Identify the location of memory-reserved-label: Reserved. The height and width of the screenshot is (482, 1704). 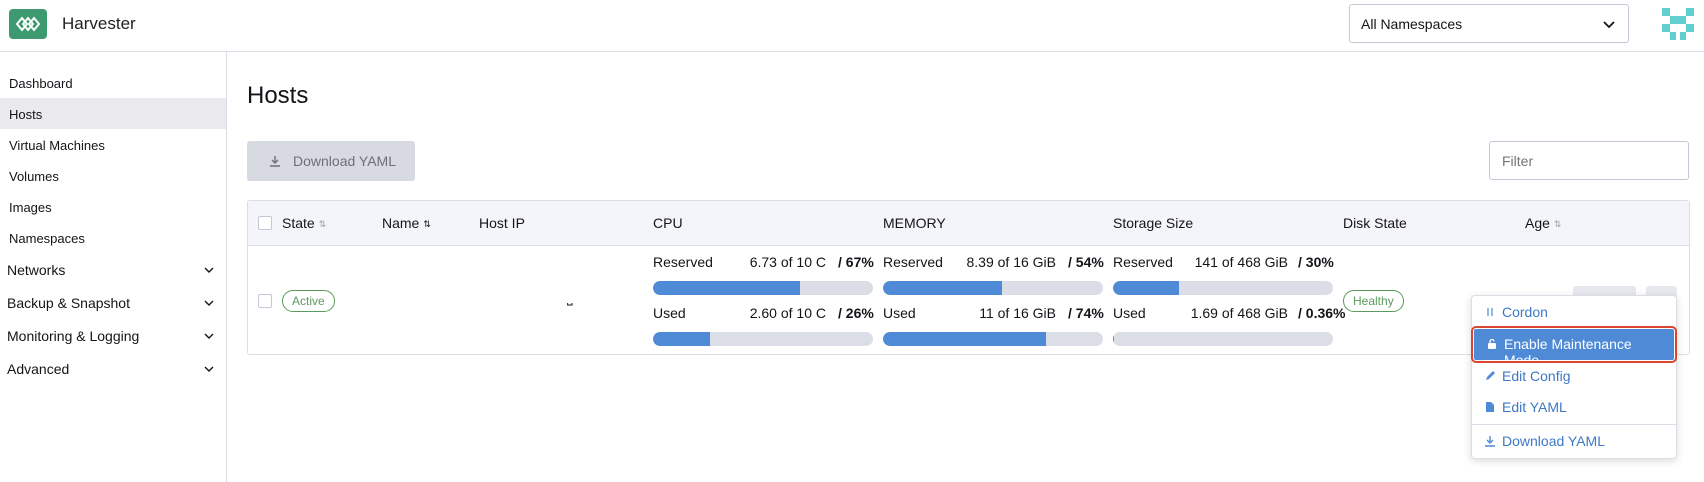
(913, 262).